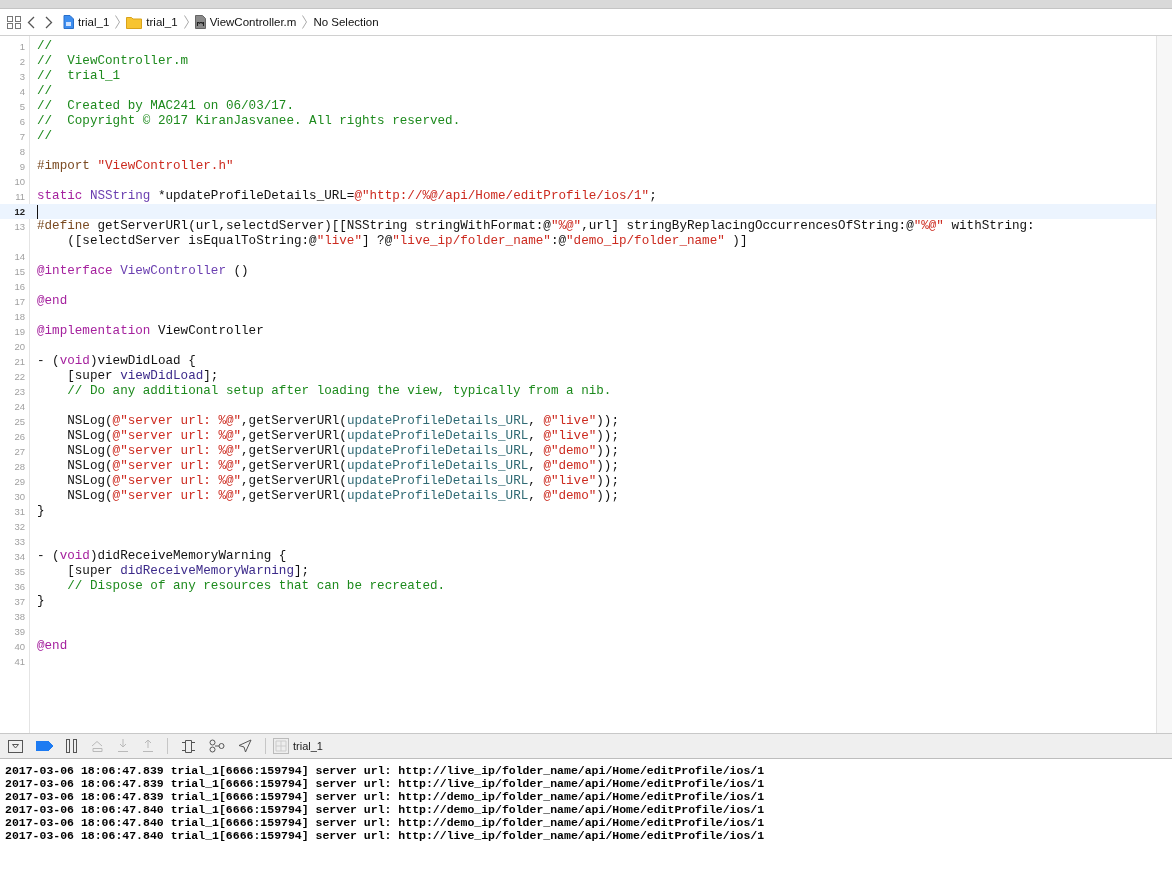  What do you see at coordinates (22, 167) in the screenshot?
I see `line-number: 9` at bounding box center [22, 167].